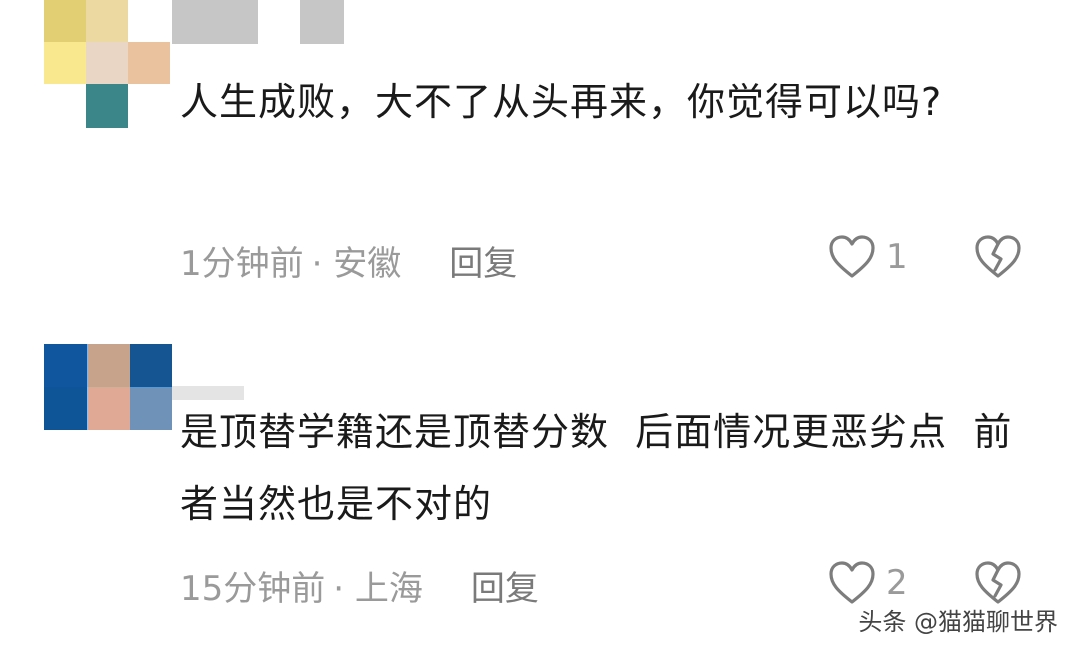  I want to click on comment-time: 1分钟前, so click(242, 264).